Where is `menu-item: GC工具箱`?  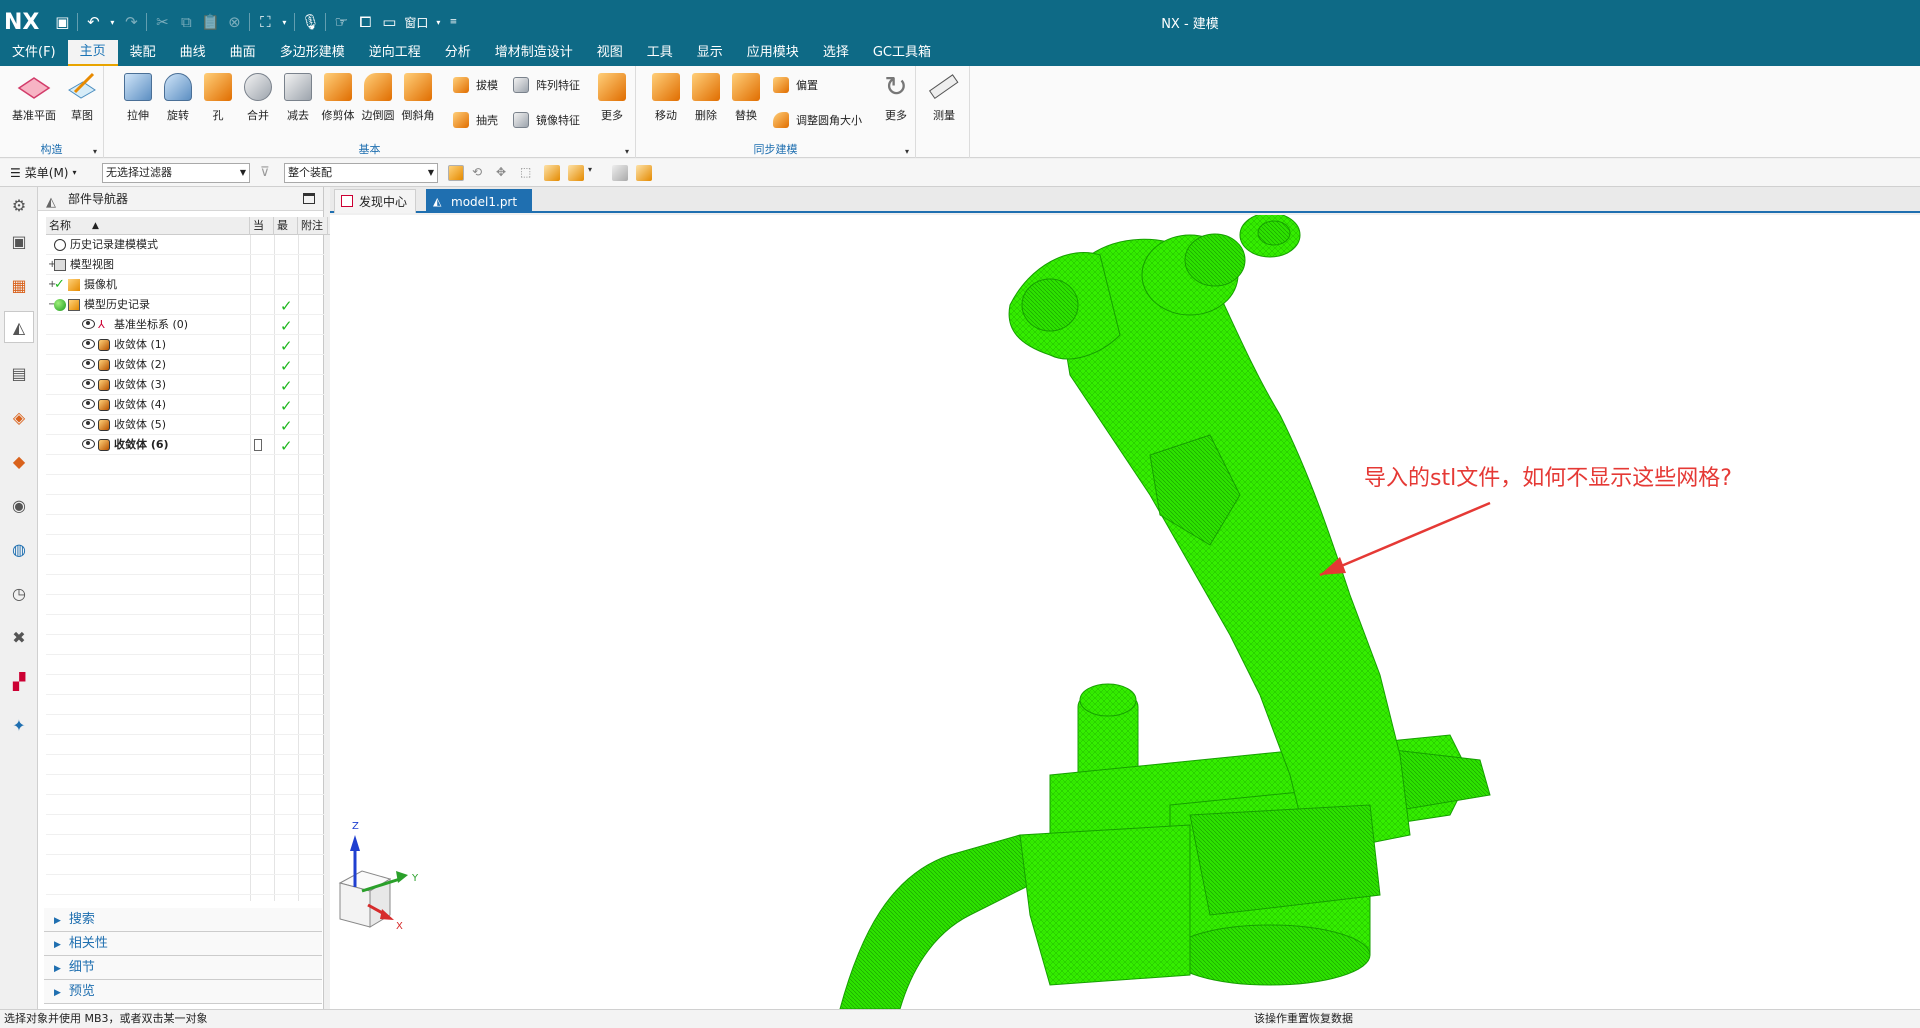
menu-item: GC工具箱 is located at coordinates (902, 53).